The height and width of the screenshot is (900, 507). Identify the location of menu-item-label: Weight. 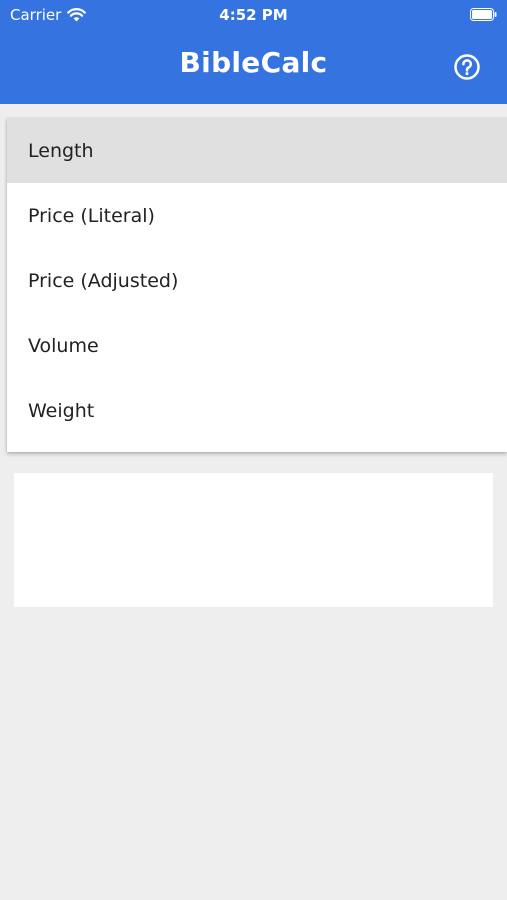
(61, 410).